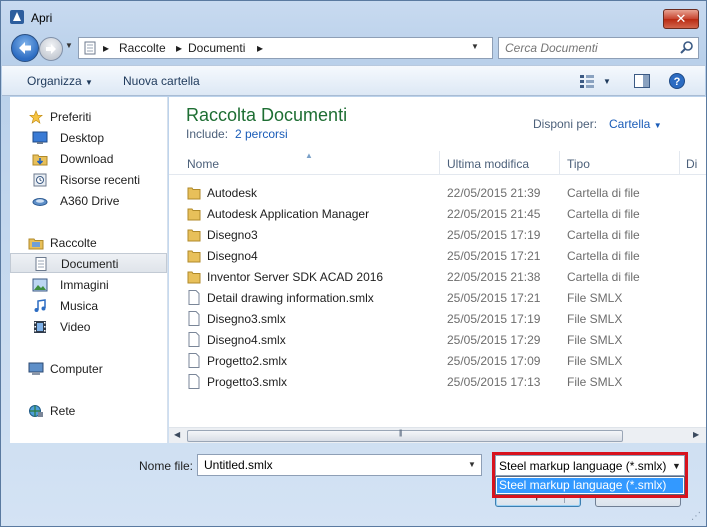 Image resolution: width=707 pixels, height=527 pixels. Describe the element at coordinates (405, 436) in the screenshot. I see `scrollbar-thumb` at that location.